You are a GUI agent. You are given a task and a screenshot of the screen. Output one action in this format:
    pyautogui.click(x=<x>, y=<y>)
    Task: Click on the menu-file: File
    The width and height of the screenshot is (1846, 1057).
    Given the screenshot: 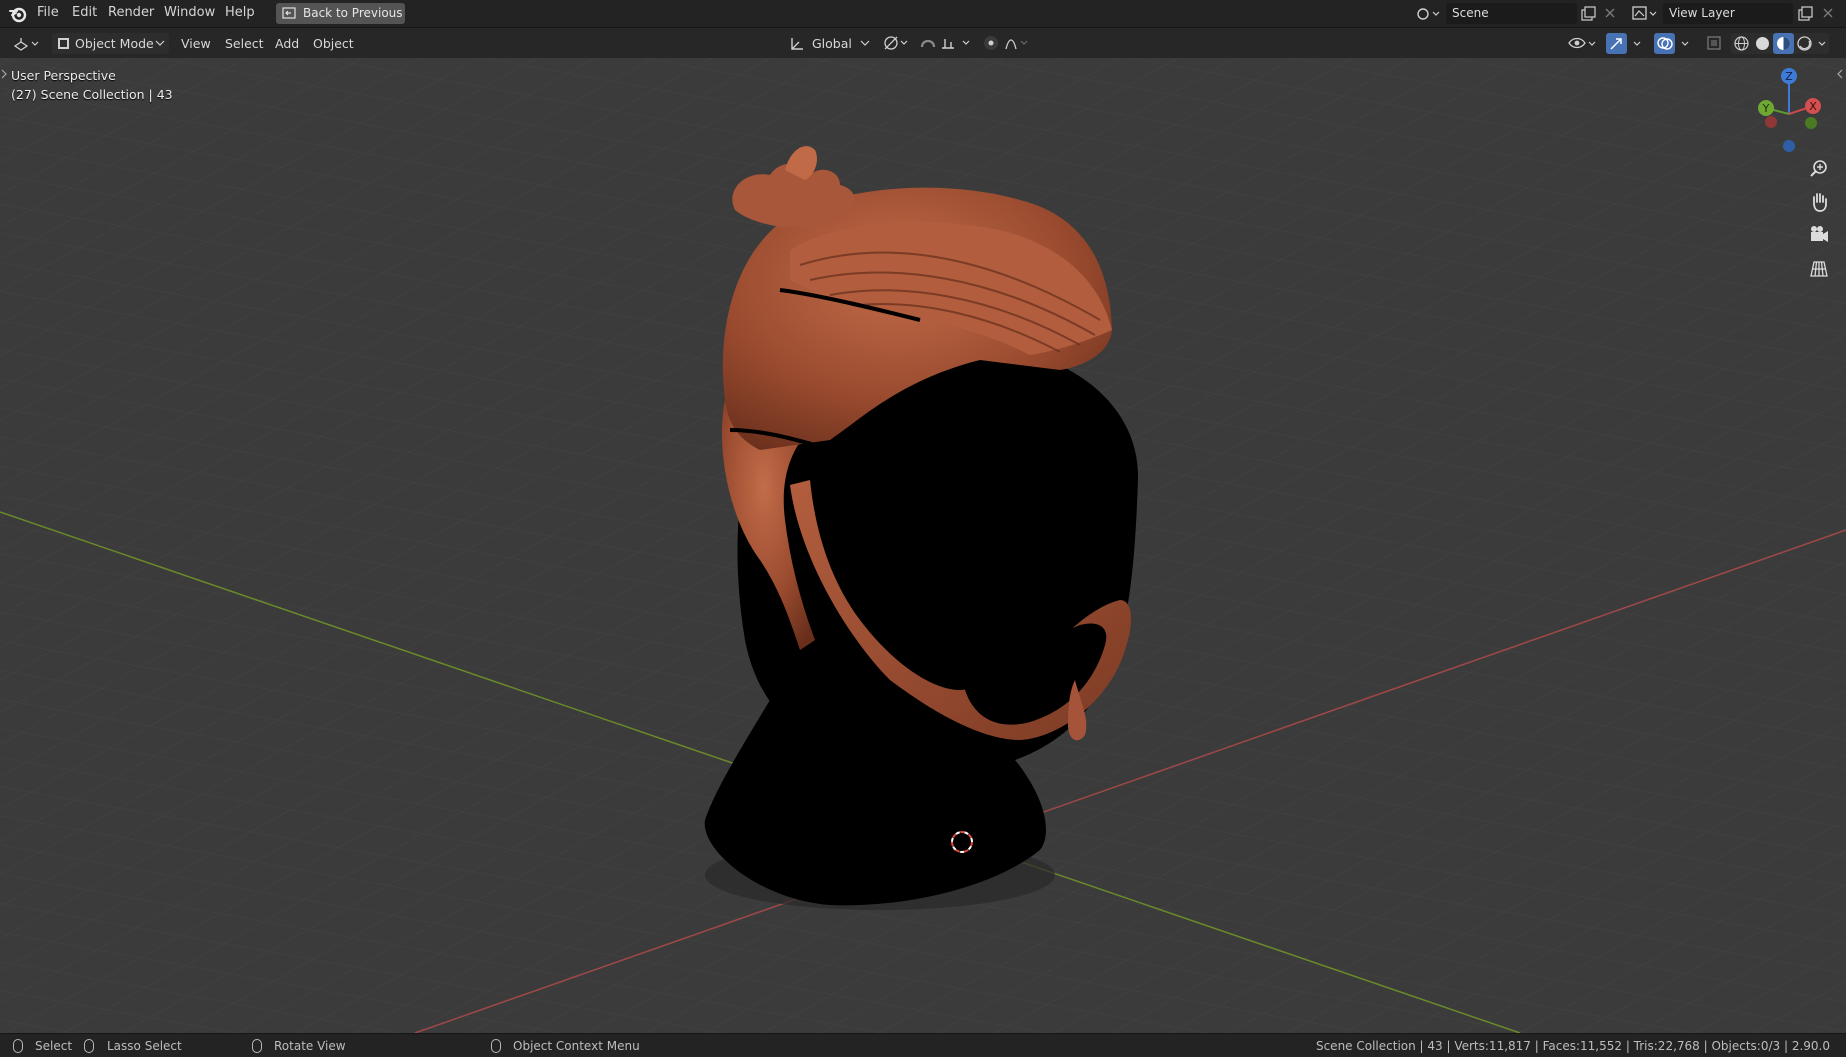 What is the action you would take?
    pyautogui.click(x=48, y=12)
    